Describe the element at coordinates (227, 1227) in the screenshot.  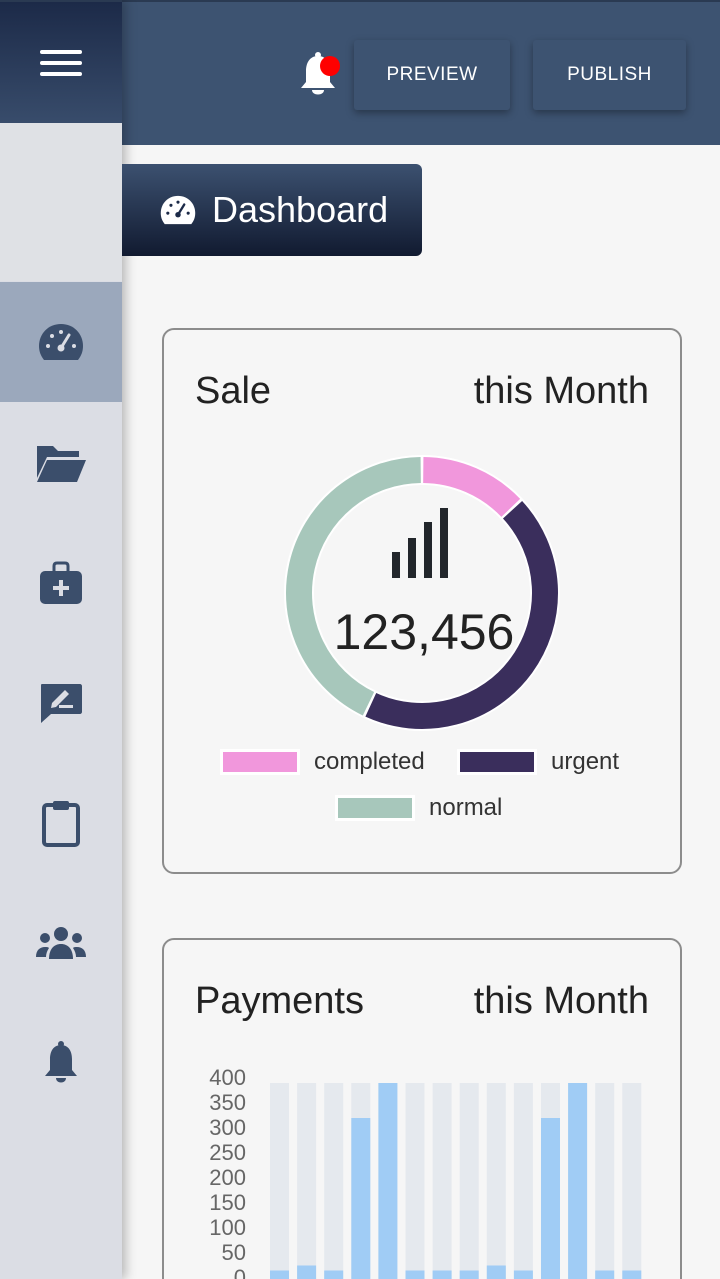
I see `y-tick-label: 100` at that location.